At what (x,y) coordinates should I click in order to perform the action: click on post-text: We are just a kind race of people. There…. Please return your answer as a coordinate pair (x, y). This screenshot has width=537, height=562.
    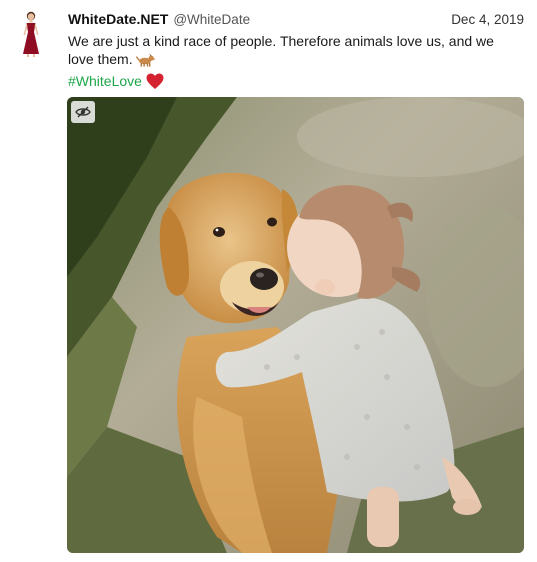
    Looking at the image, I should click on (293, 52).